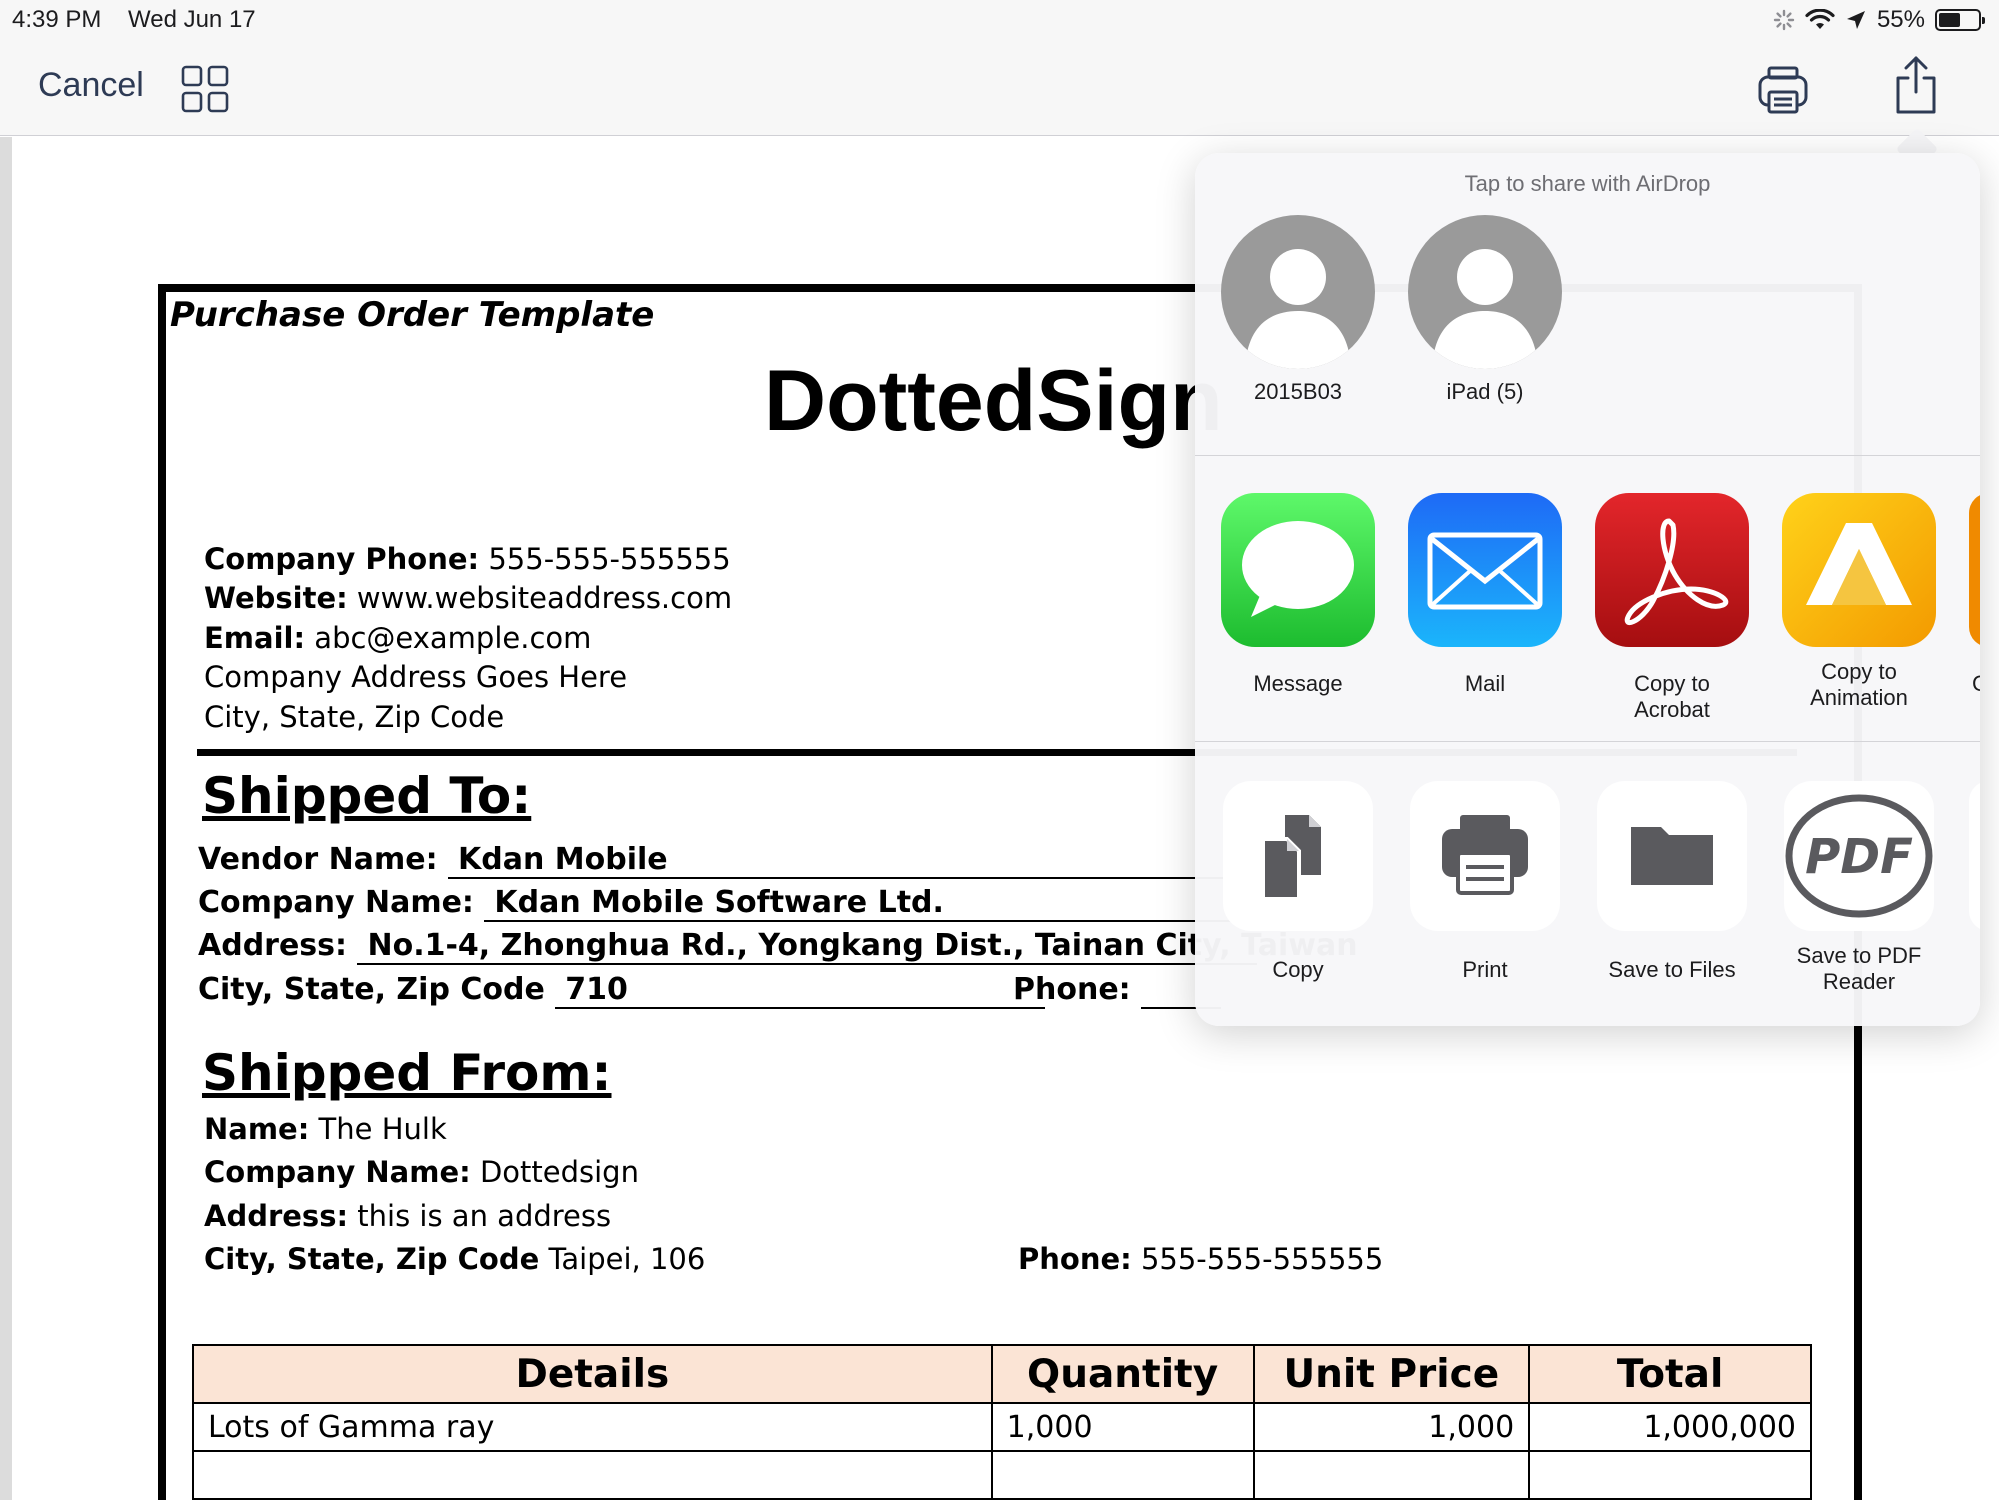  Describe the element at coordinates (800, 990) in the screenshot. I see `city-value: 710` at that location.